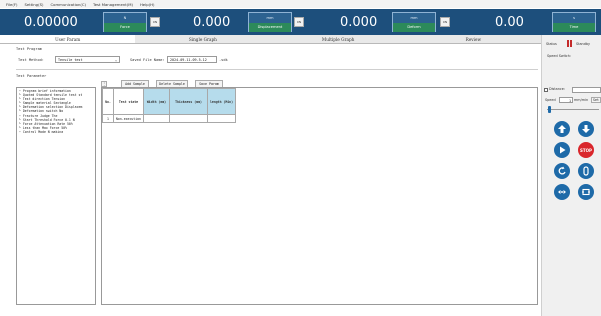 The height and width of the screenshot is (316, 601). I want to click on divider, so click(277, 69).